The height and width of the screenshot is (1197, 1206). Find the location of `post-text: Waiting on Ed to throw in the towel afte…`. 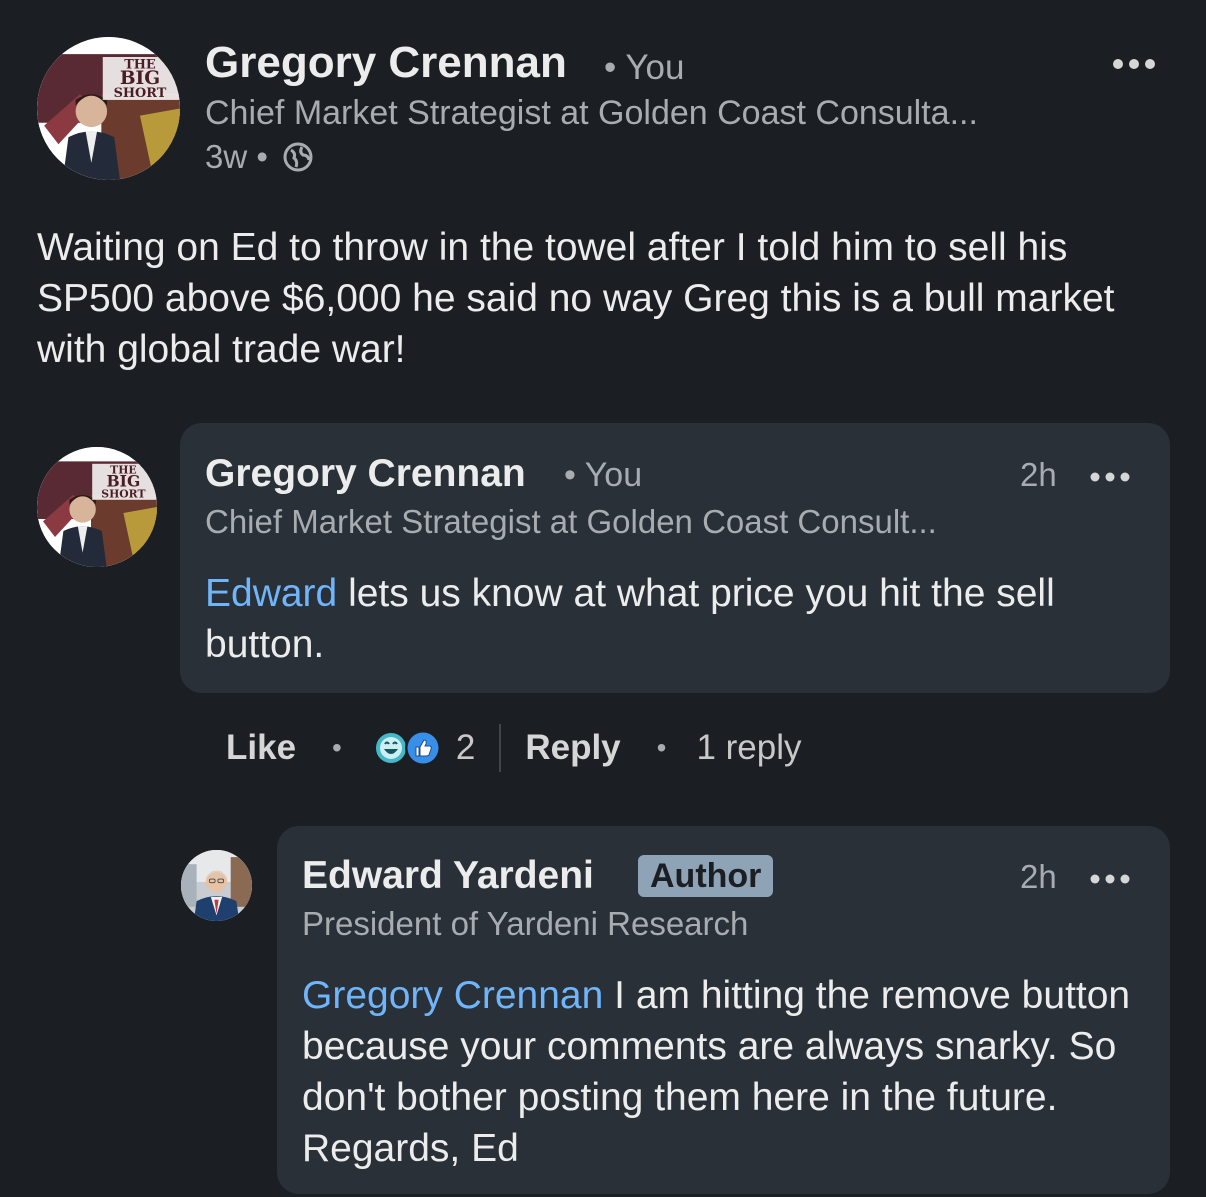

post-text: Waiting on Ed to throw in the towel afte… is located at coordinates (576, 298).